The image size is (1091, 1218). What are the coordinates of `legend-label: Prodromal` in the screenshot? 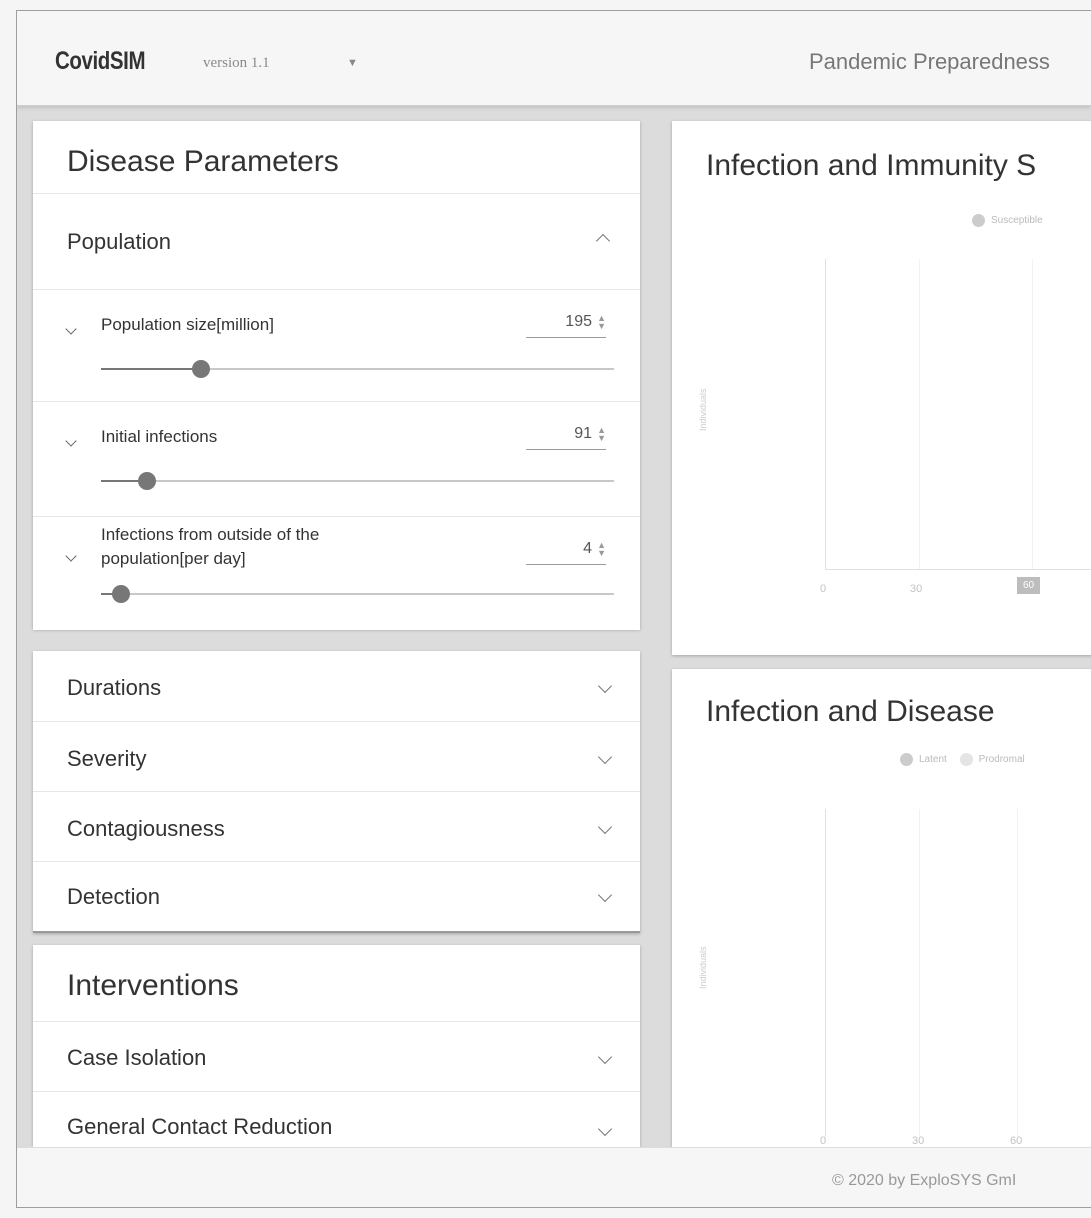 It's located at (1001, 760).